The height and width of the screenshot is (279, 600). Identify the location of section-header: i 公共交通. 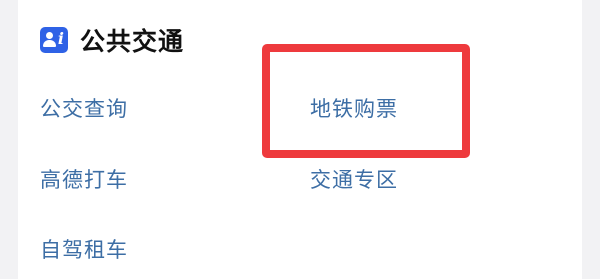
(112, 40).